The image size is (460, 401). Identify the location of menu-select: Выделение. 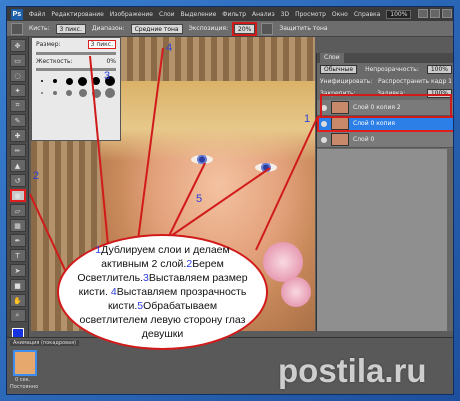
(199, 14).